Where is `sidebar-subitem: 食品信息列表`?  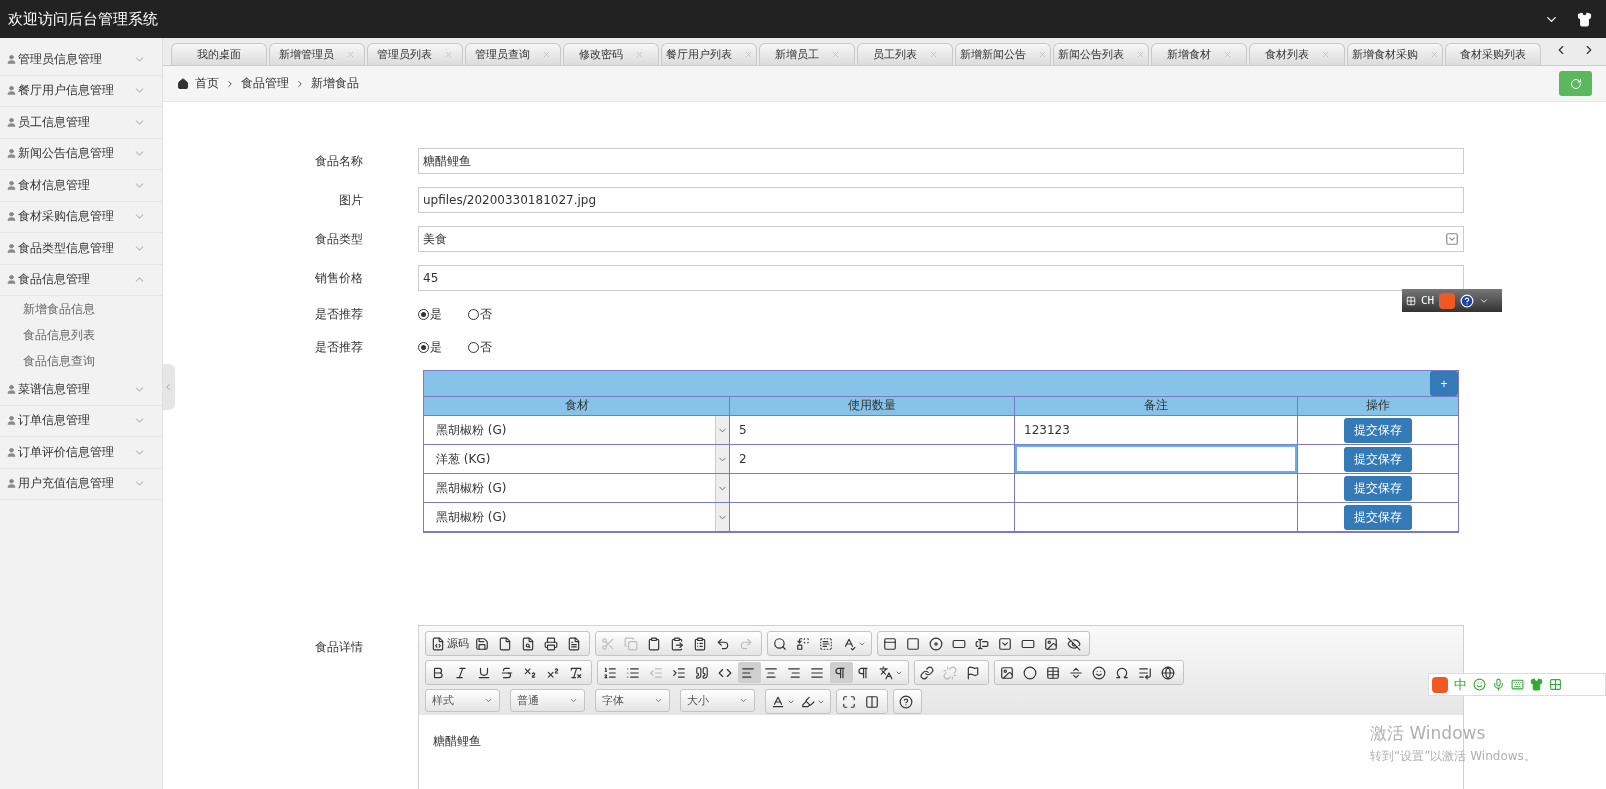 sidebar-subitem: 食品信息列表 is located at coordinates (81, 335).